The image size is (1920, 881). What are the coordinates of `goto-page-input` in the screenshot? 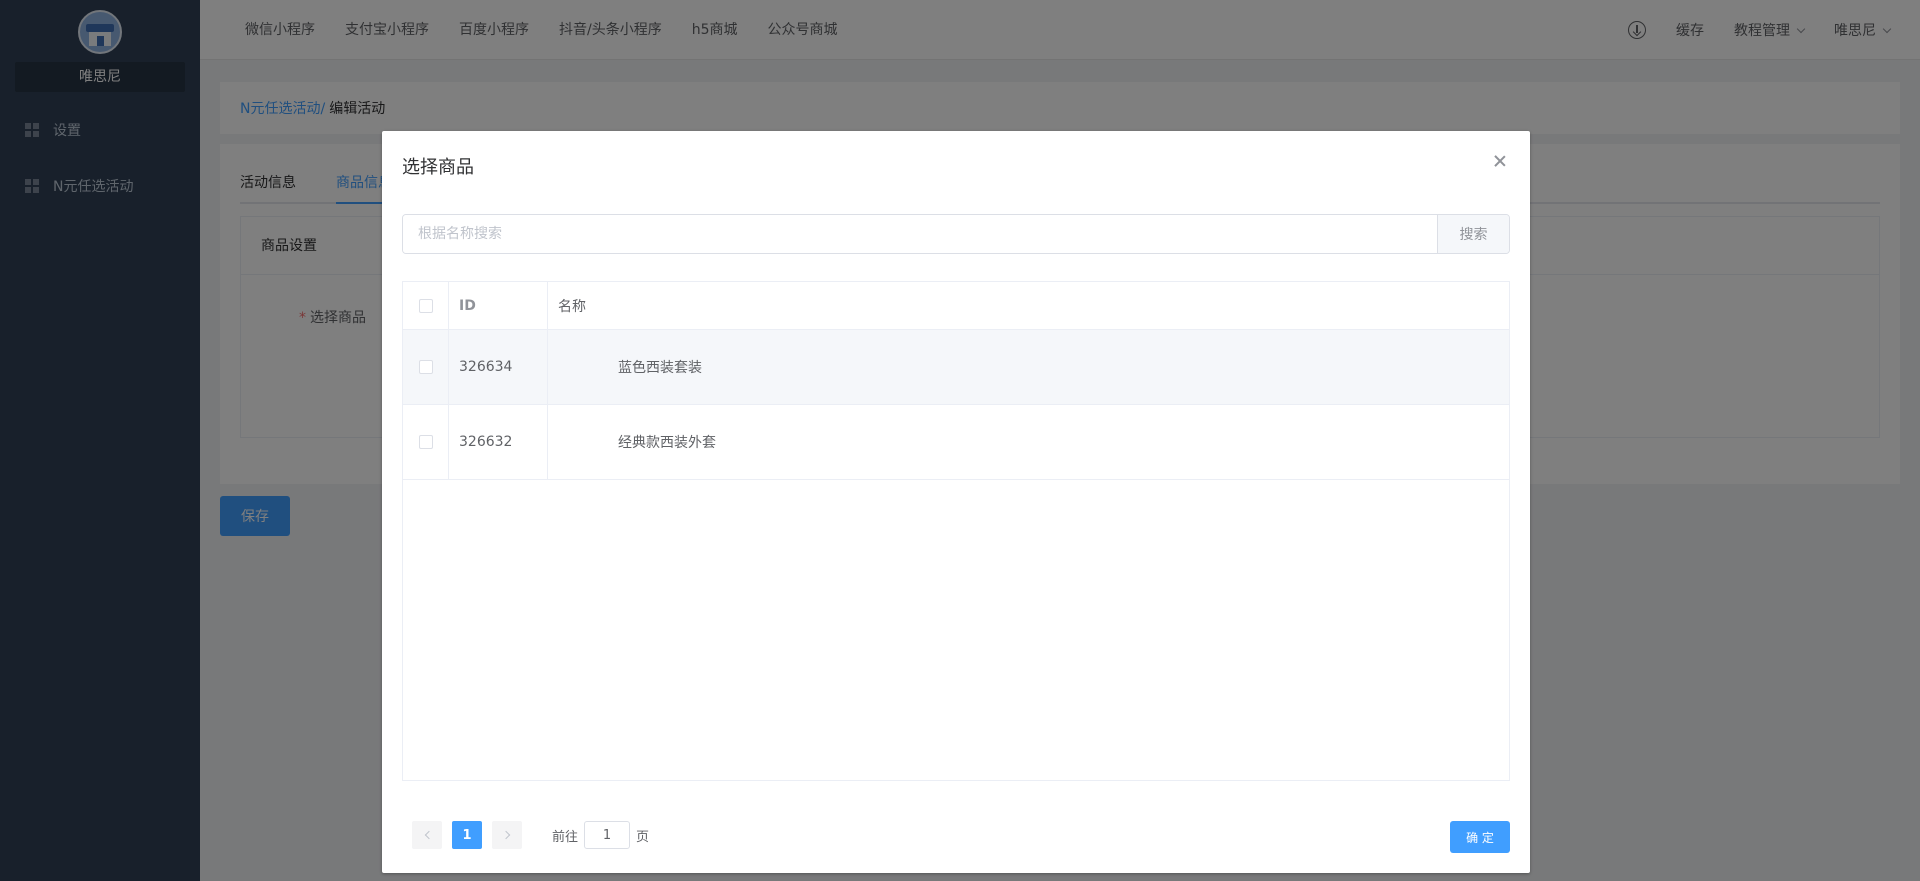 It's located at (607, 835).